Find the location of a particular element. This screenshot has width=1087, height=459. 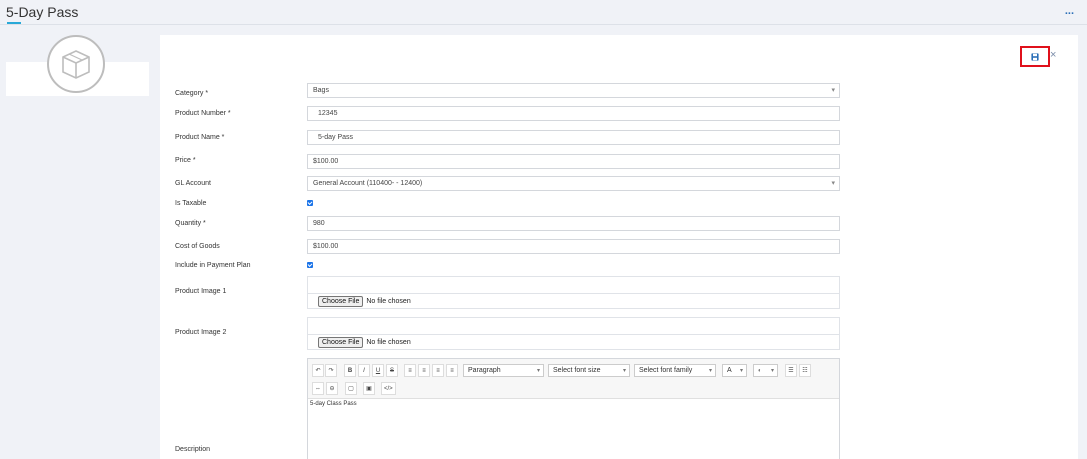

choose-file-button-1: Choose File is located at coordinates (341, 301).